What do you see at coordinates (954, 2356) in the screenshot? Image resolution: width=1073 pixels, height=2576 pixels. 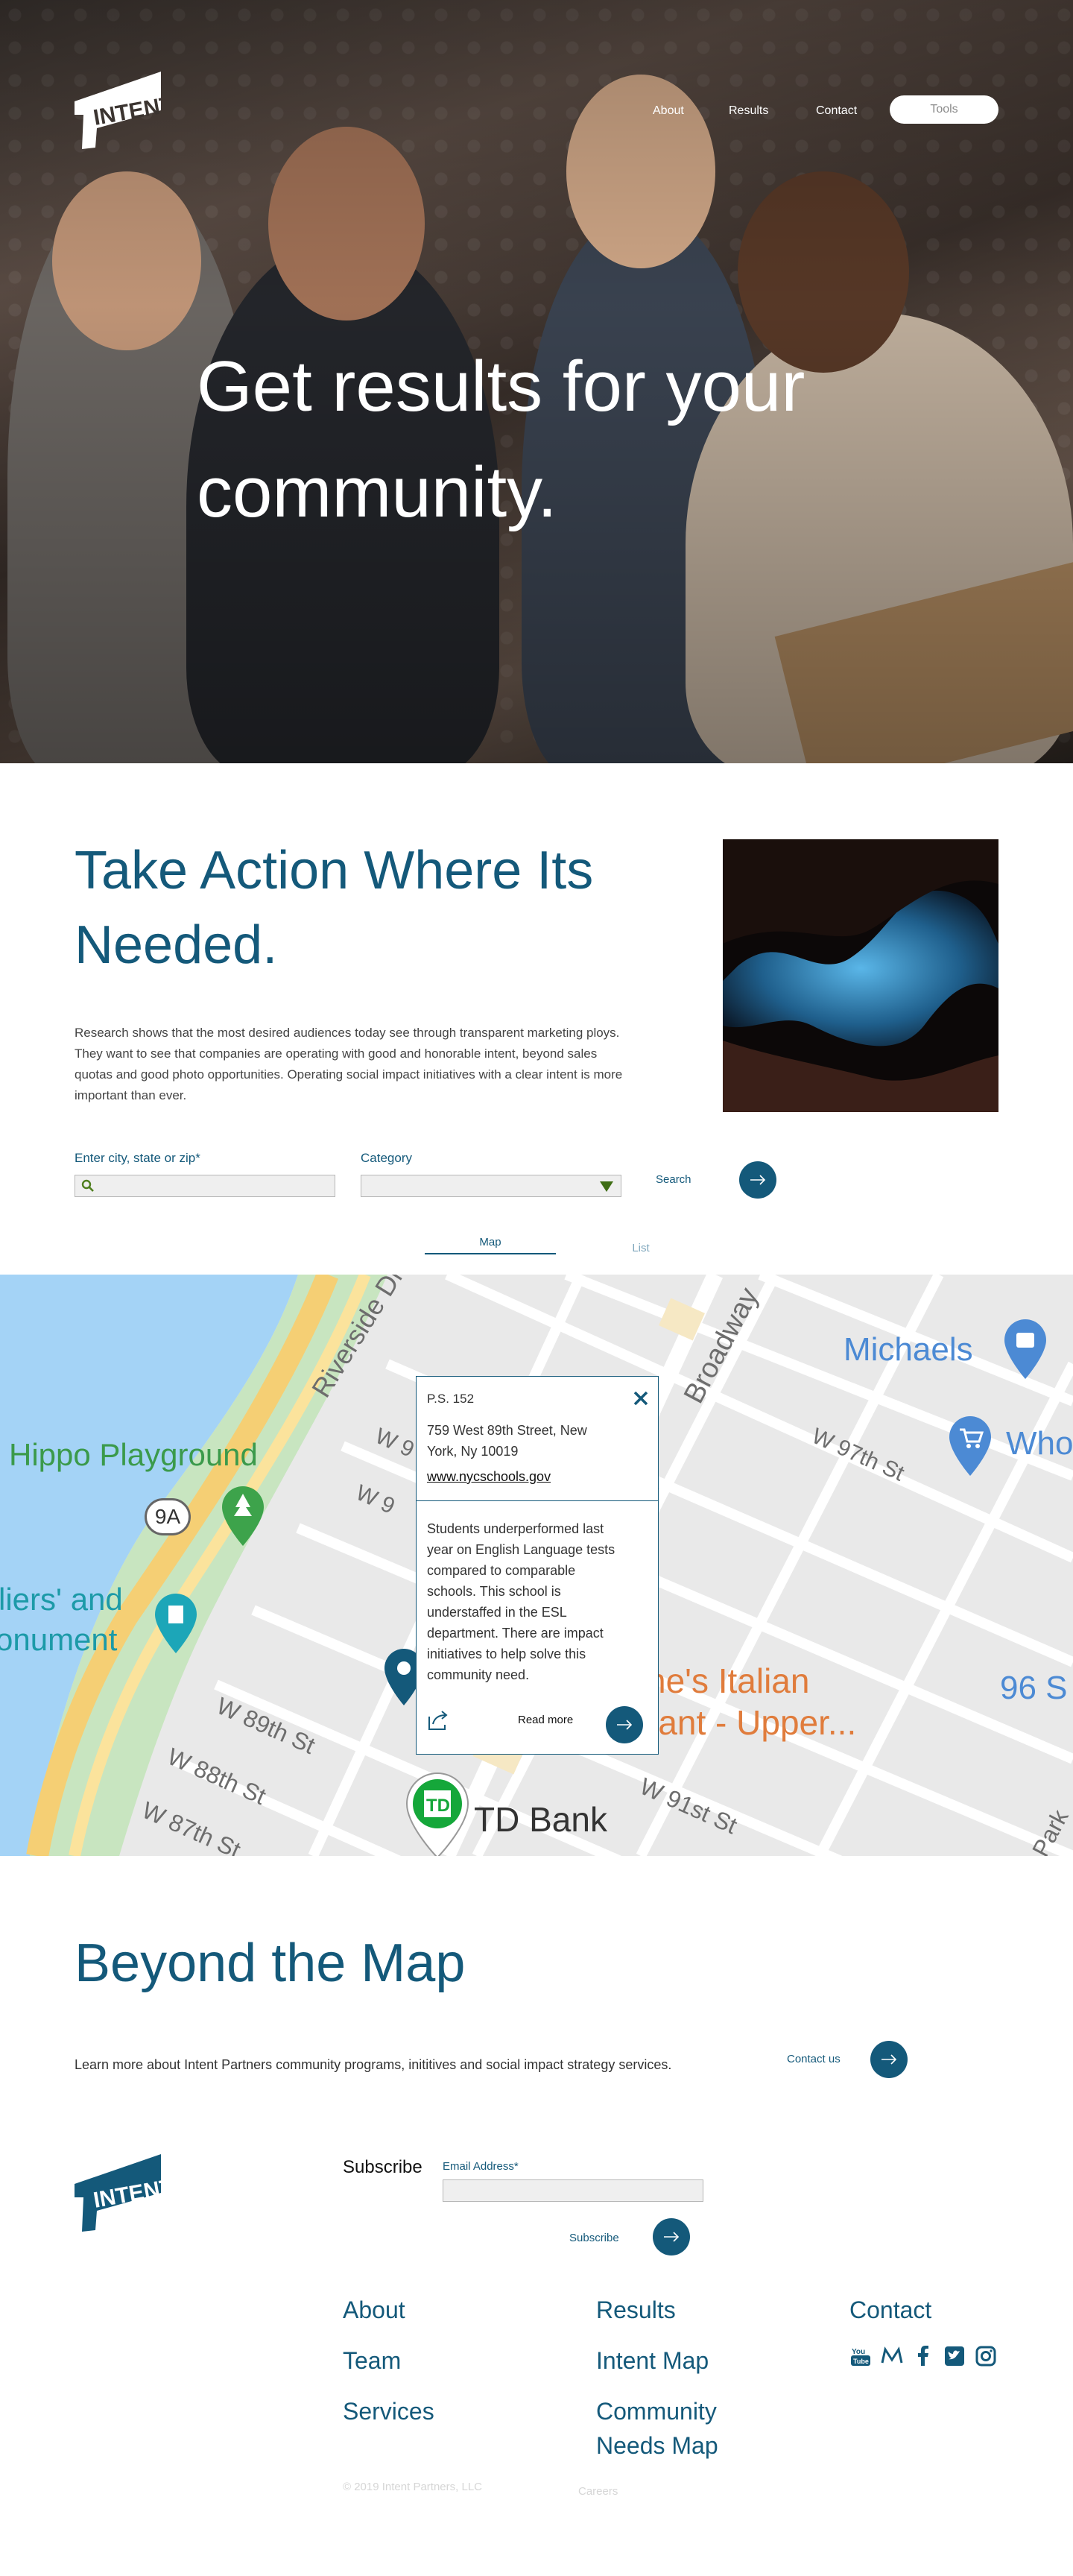 I see `twitter-icon` at bounding box center [954, 2356].